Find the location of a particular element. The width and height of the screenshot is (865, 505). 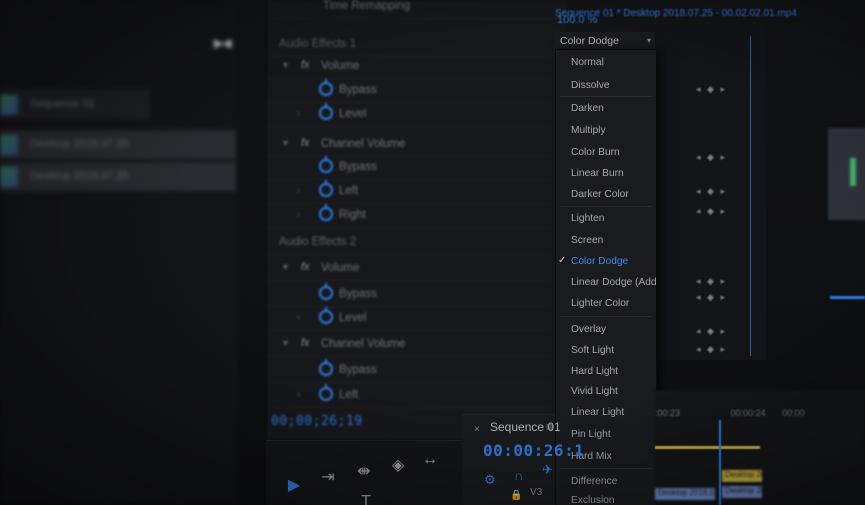

work-area-bar is located at coordinates (707, 447).